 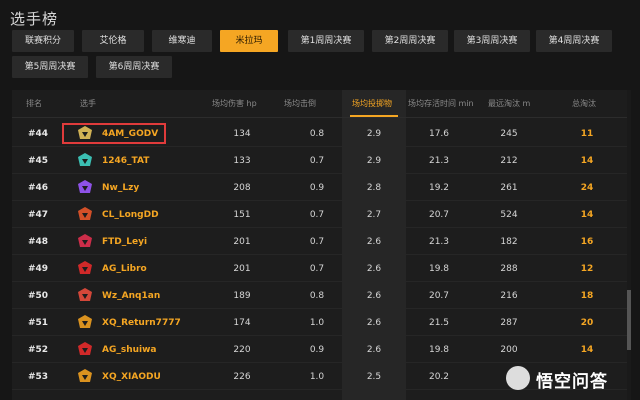 What do you see at coordinates (584, 103) in the screenshot?
I see `header-kills: 总淘汰` at bounding box center [584, 103].